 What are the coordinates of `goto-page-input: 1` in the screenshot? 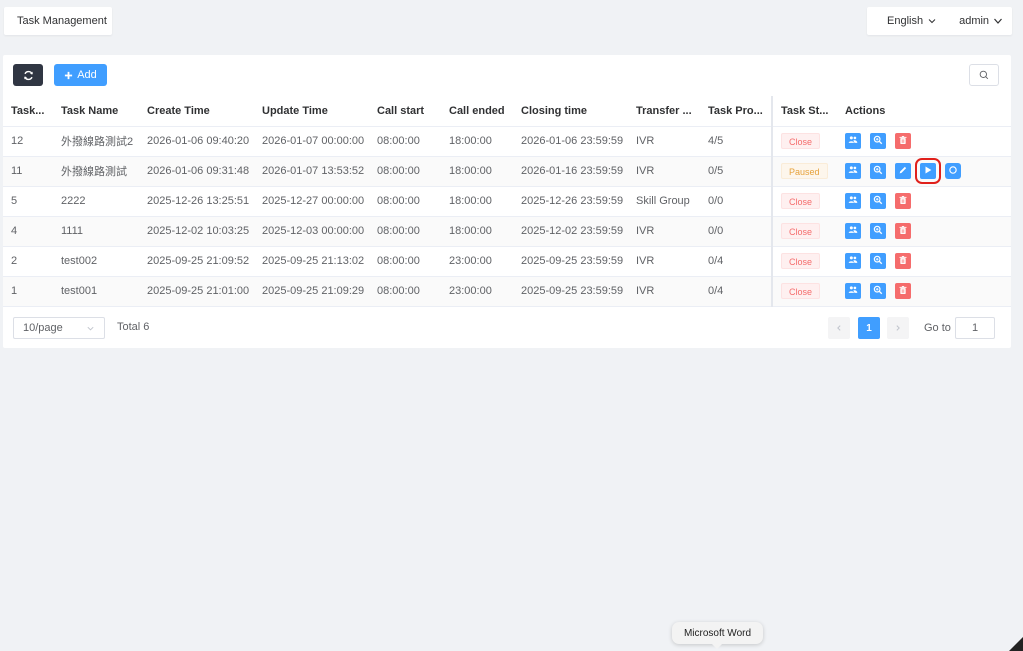 It's located at (975, 328).